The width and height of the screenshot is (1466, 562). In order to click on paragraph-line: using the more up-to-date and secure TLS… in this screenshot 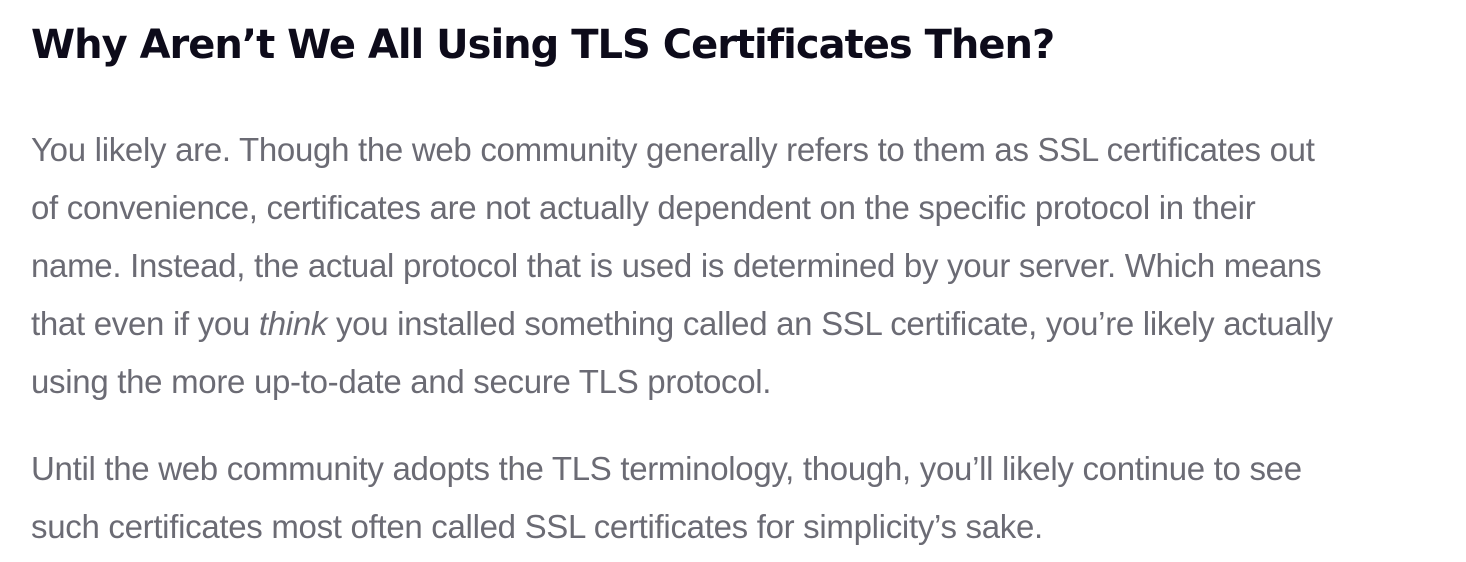, I will do `click(401, 381)`.